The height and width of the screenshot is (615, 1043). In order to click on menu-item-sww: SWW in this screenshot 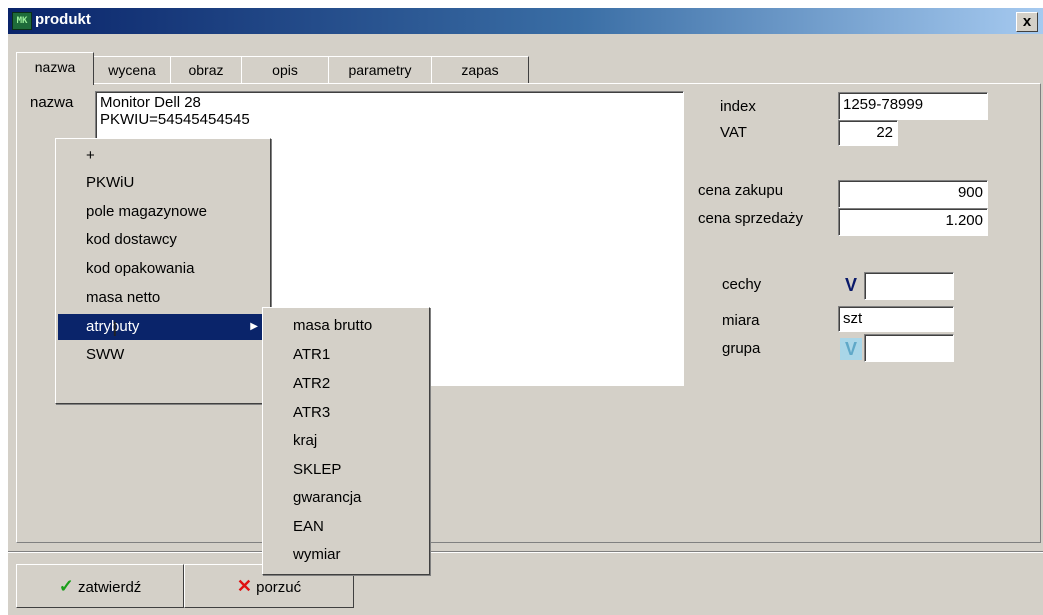, I will do `click(163, 355)`.